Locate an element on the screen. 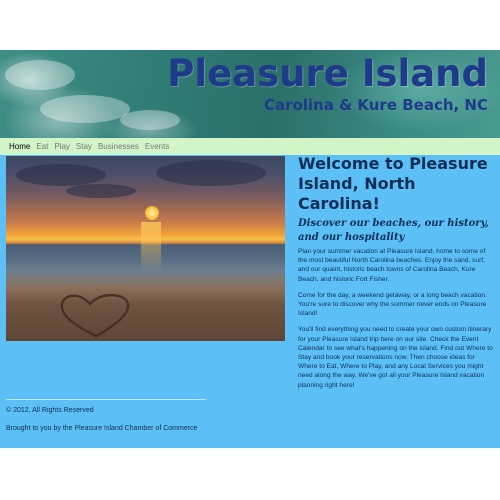 The image size is (500, 500). sun-icon is located at coordinates (152, 213).